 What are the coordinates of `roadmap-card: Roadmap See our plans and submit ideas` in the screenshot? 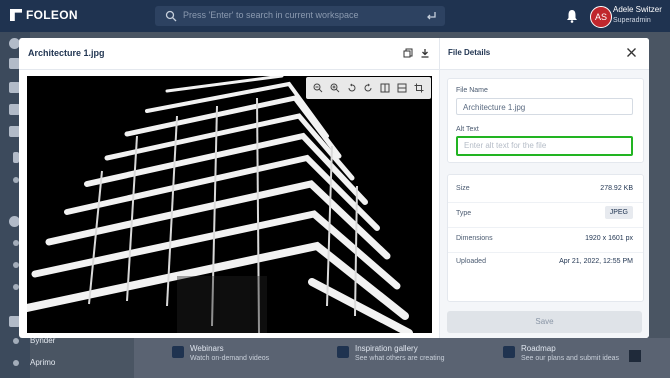 It's located at (561, 353).